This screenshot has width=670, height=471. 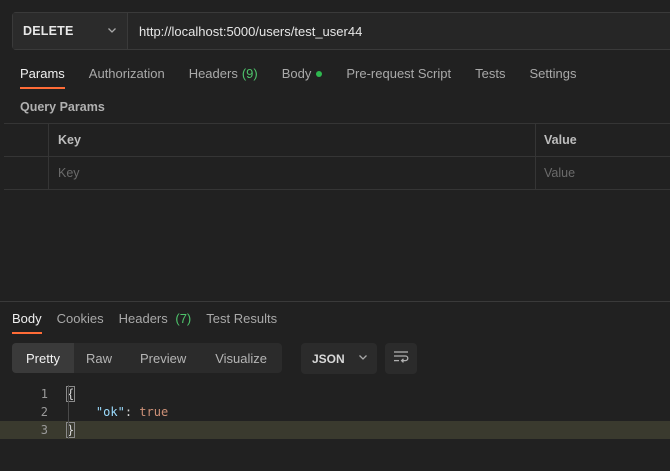 I want to click on tab-tests: Tests, so click(x=490, y=81).